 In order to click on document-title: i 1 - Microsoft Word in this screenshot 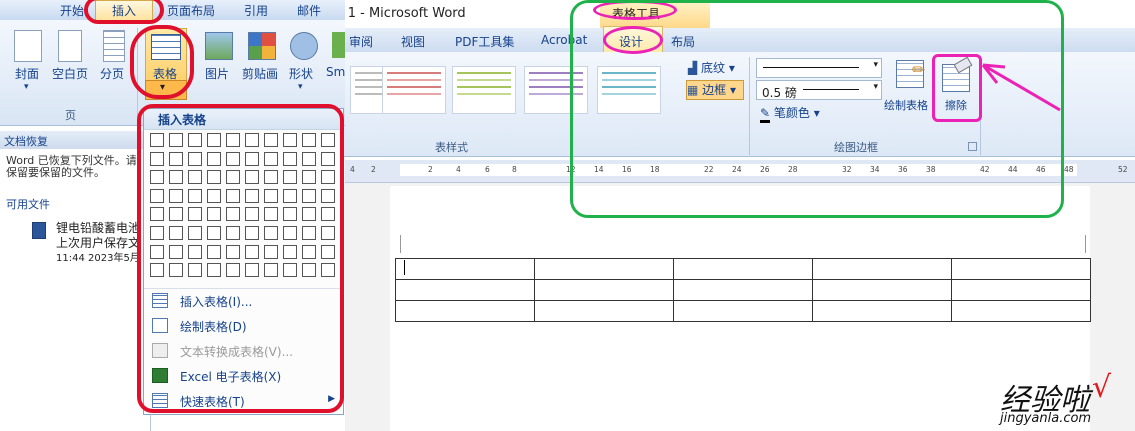, I will do `click(403, 13)`.